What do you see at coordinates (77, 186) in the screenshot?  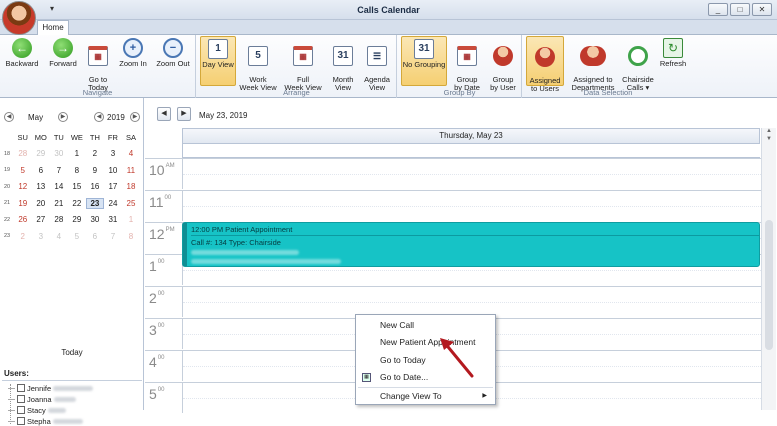 I see `calendar-day: 15` at bounding box center [77, 186].